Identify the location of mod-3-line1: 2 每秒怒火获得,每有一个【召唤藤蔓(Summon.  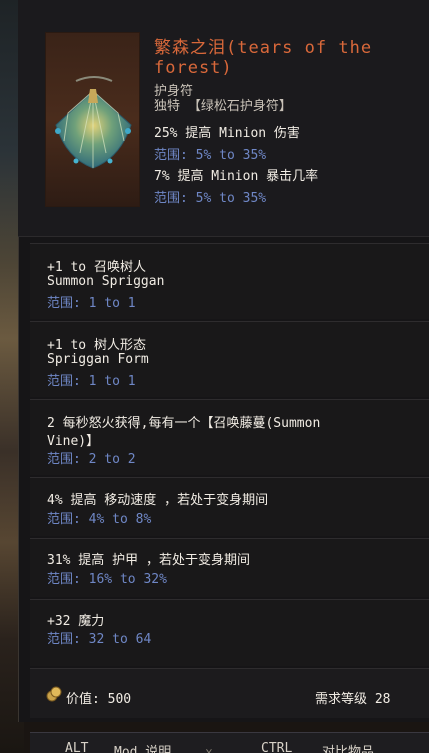
(184, 423).